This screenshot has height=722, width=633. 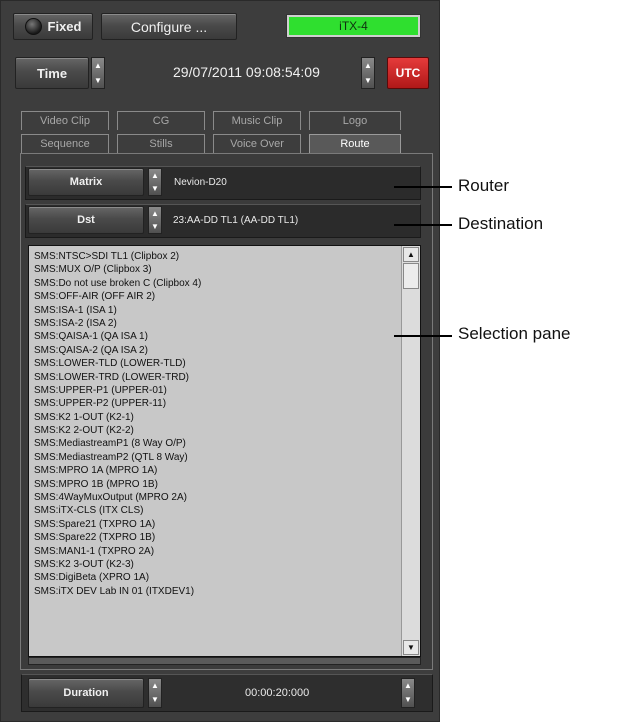 I want to click on status-label: iTX-4, so click(x=353, y=26).